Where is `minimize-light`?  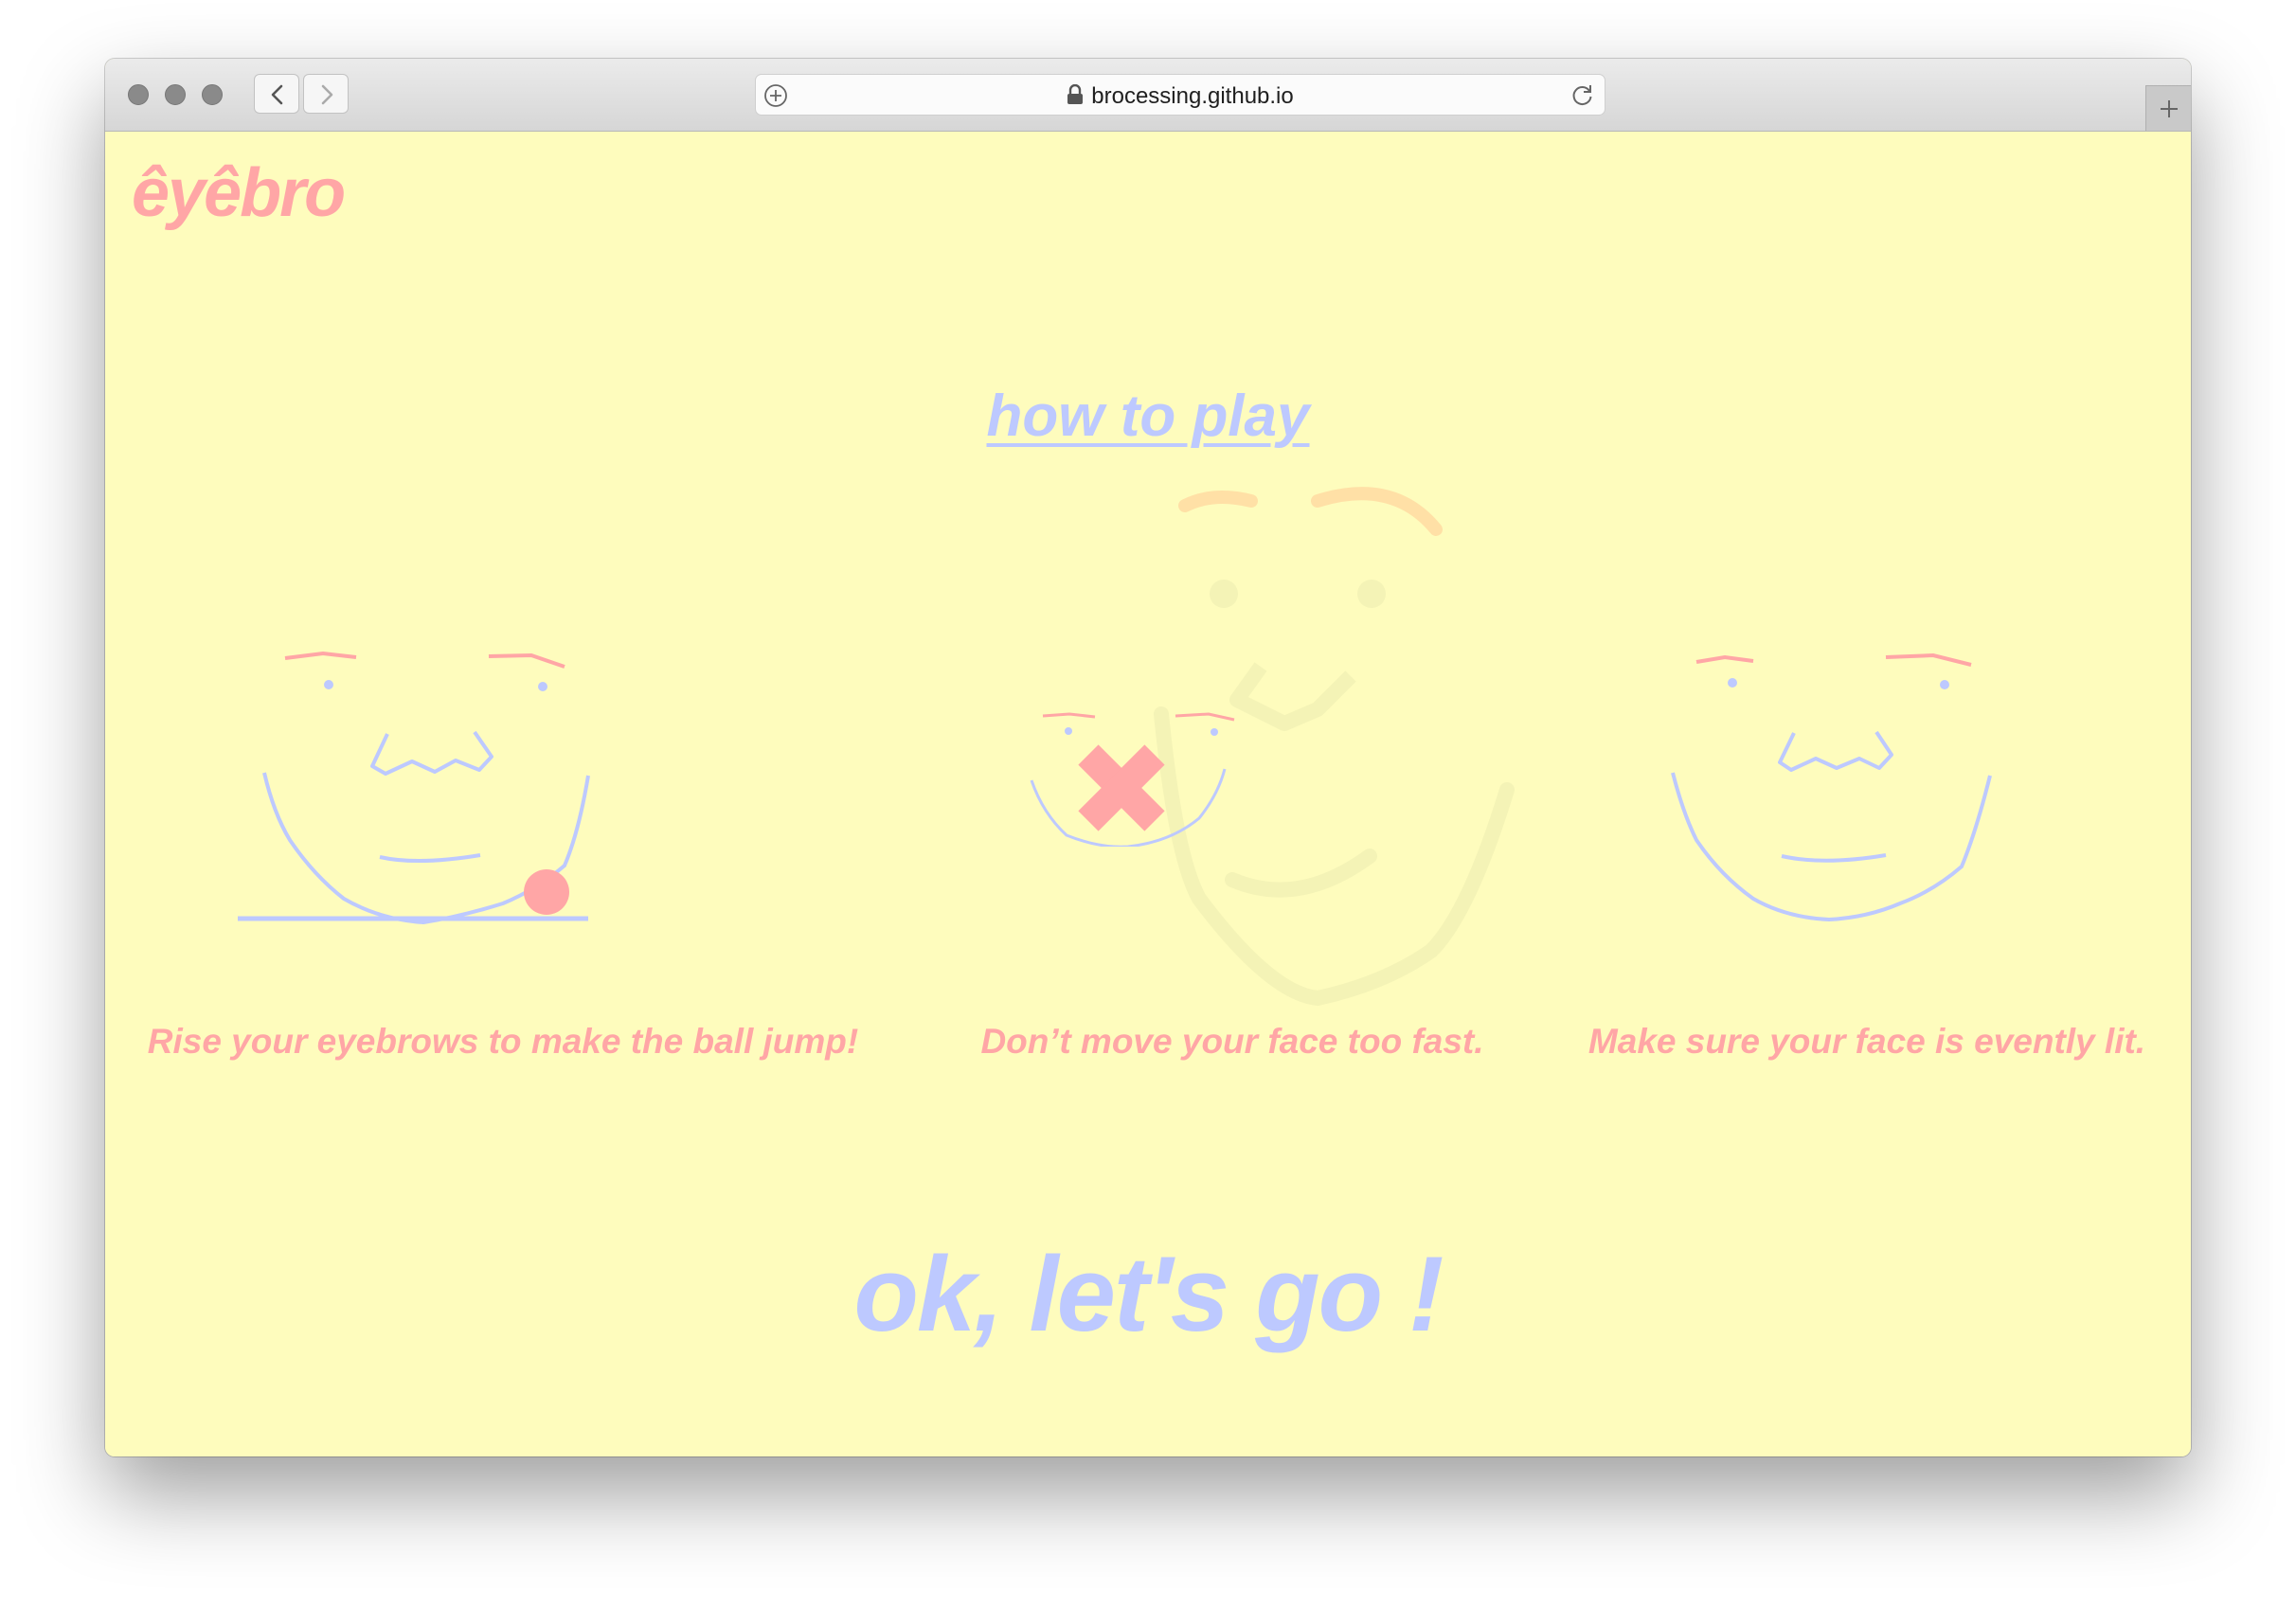
minimize-light is located at coordinates (175, 95).